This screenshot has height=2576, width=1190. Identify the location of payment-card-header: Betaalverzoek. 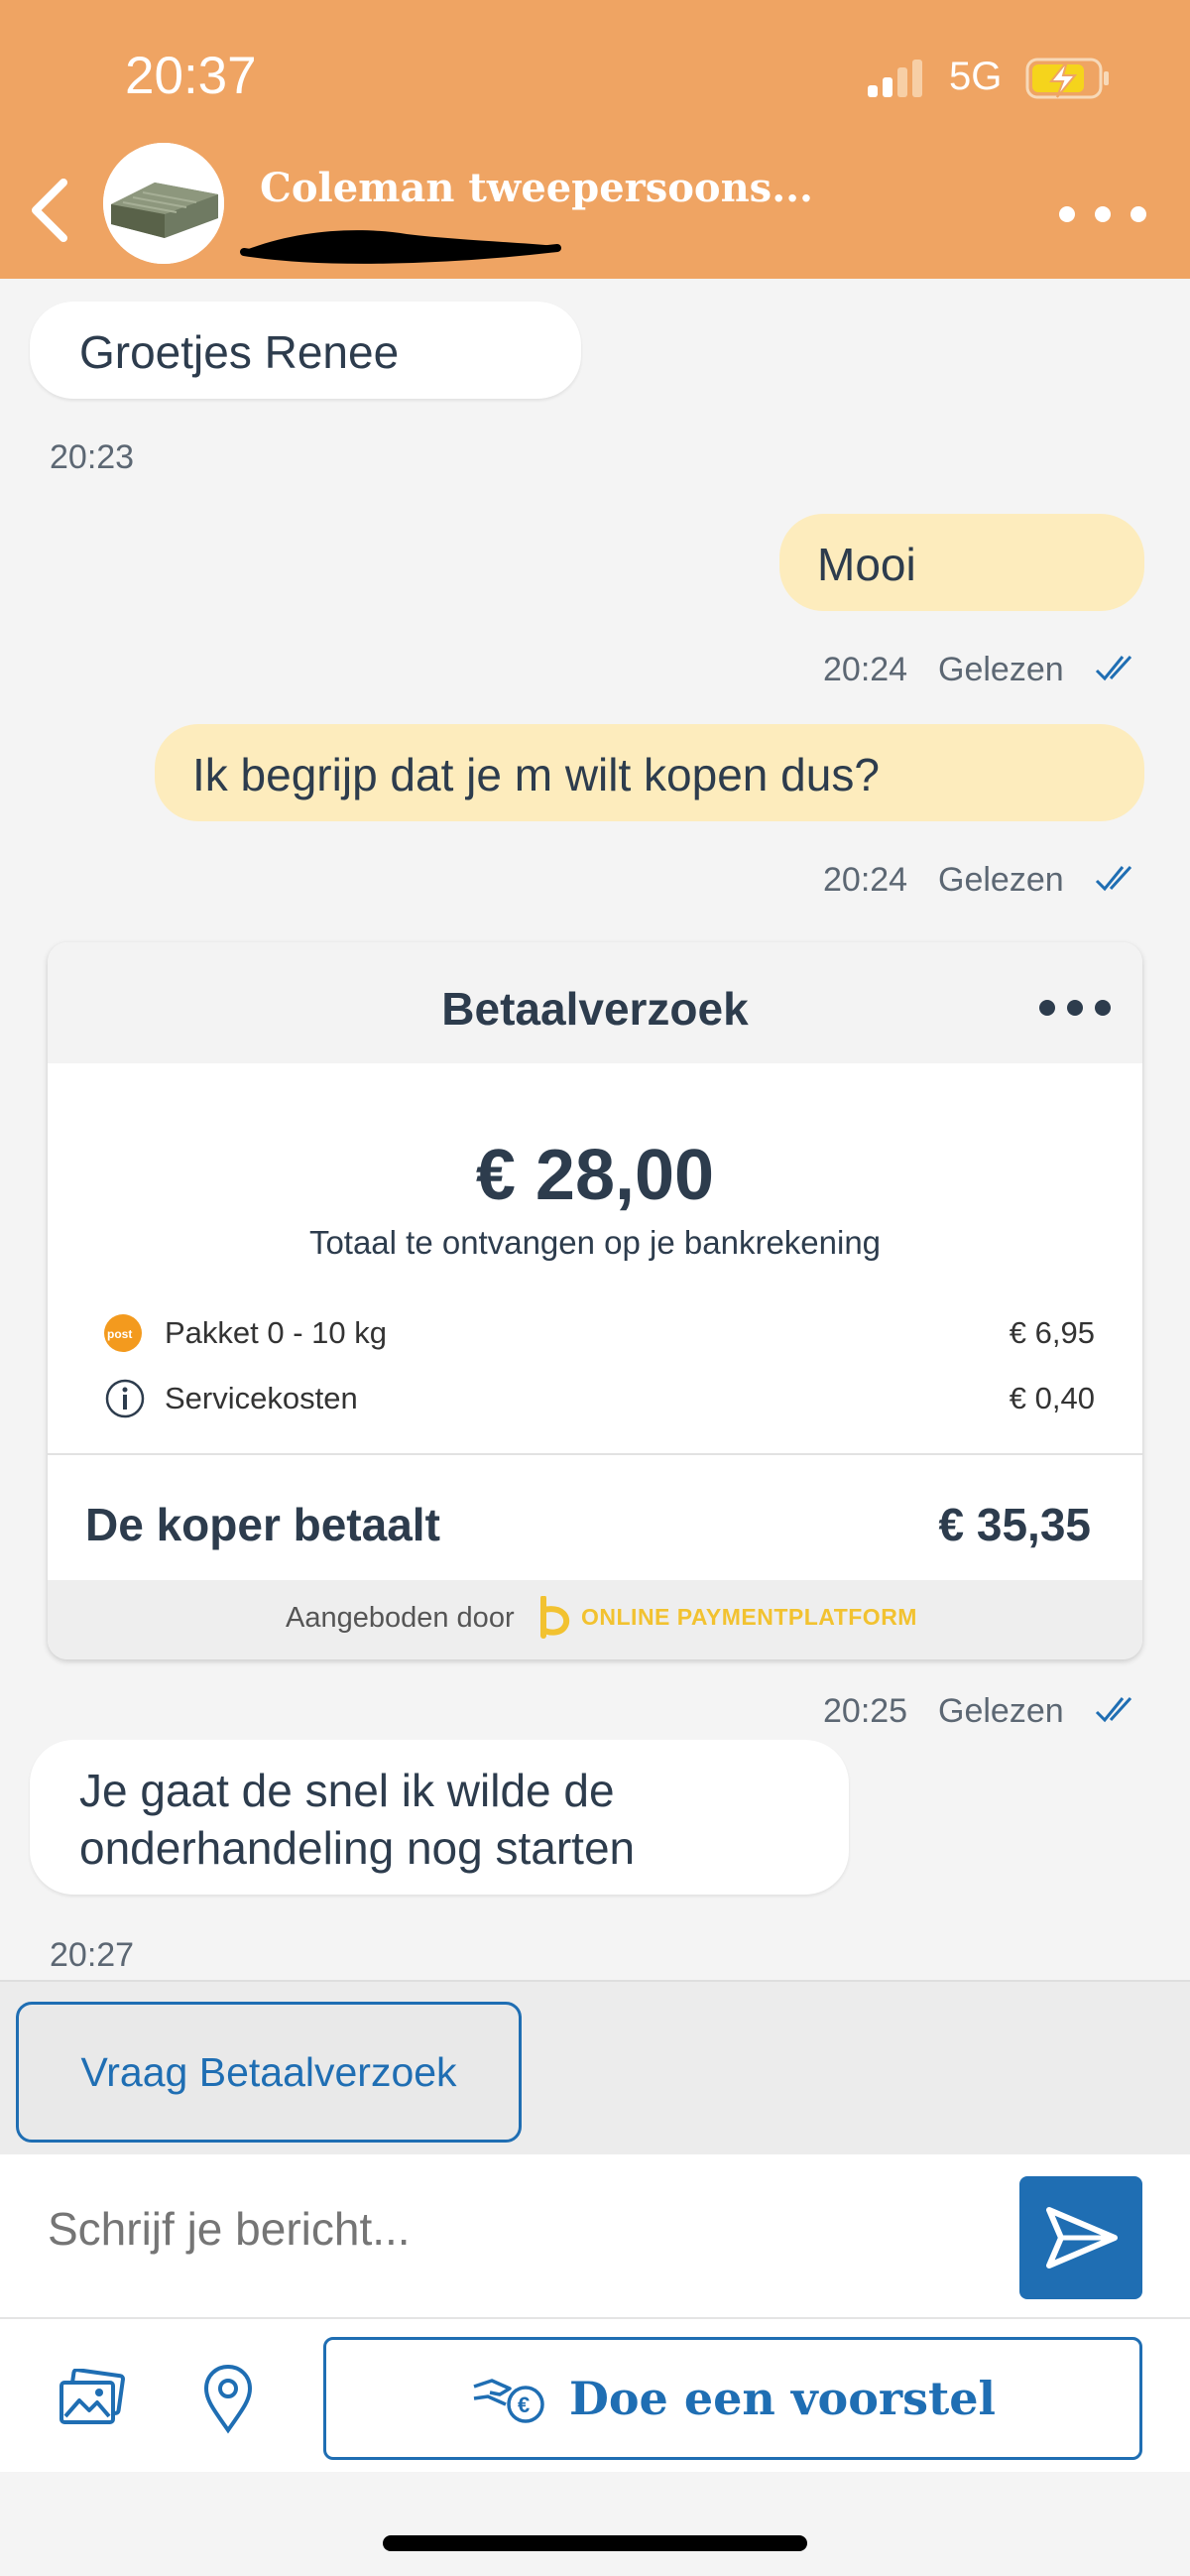
(595, 1002).